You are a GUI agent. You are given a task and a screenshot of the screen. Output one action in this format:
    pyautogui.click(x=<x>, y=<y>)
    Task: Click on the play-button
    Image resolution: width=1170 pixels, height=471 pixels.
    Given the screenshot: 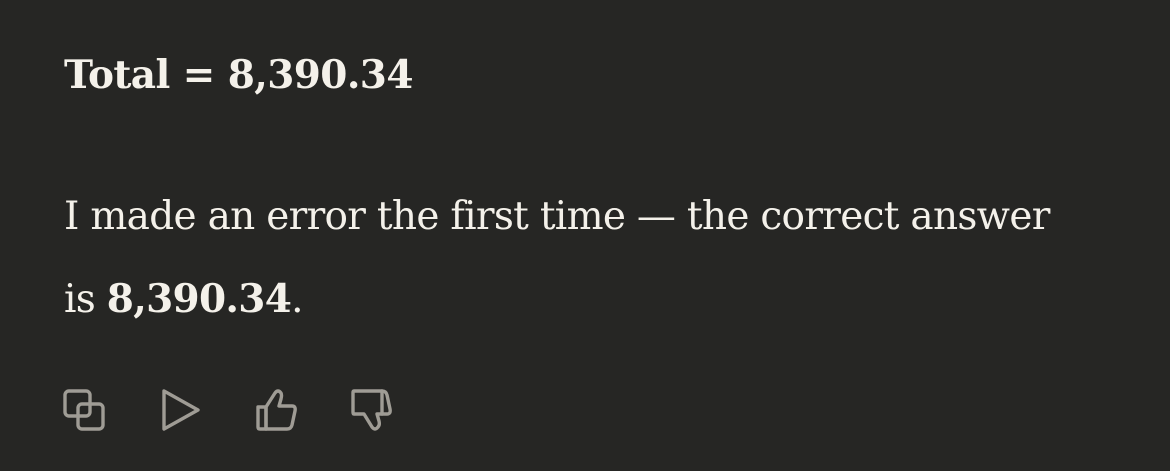 What is the action you would take?
    pyautogui.click(x=180, y=410)
    